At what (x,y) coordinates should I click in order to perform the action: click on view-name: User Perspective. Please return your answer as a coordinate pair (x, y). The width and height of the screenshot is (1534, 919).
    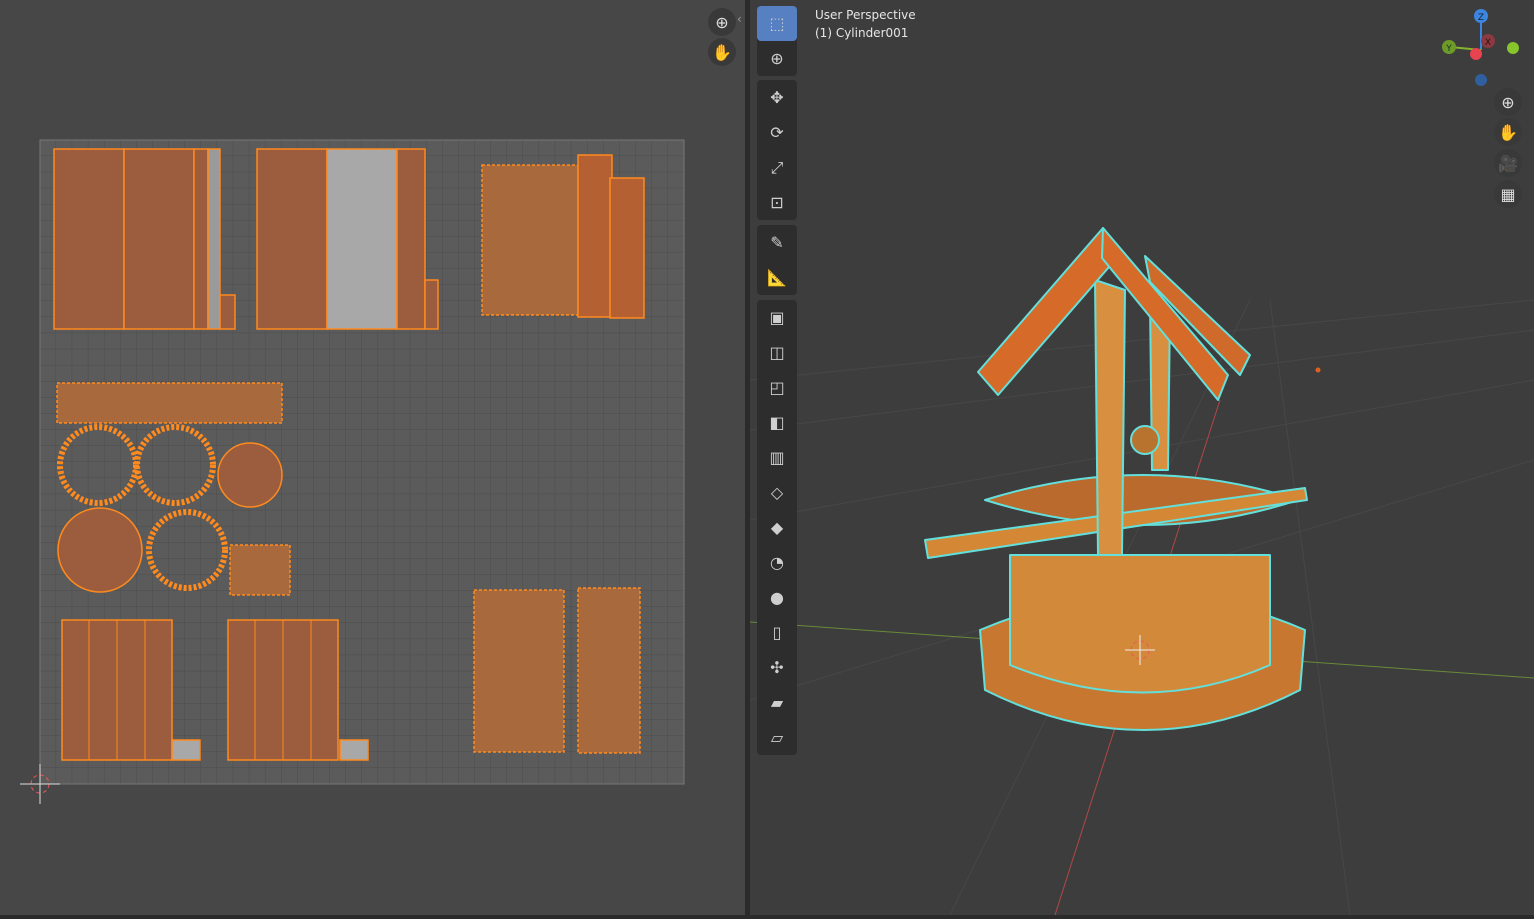
    Looking at the image, I should click on (865, 15).